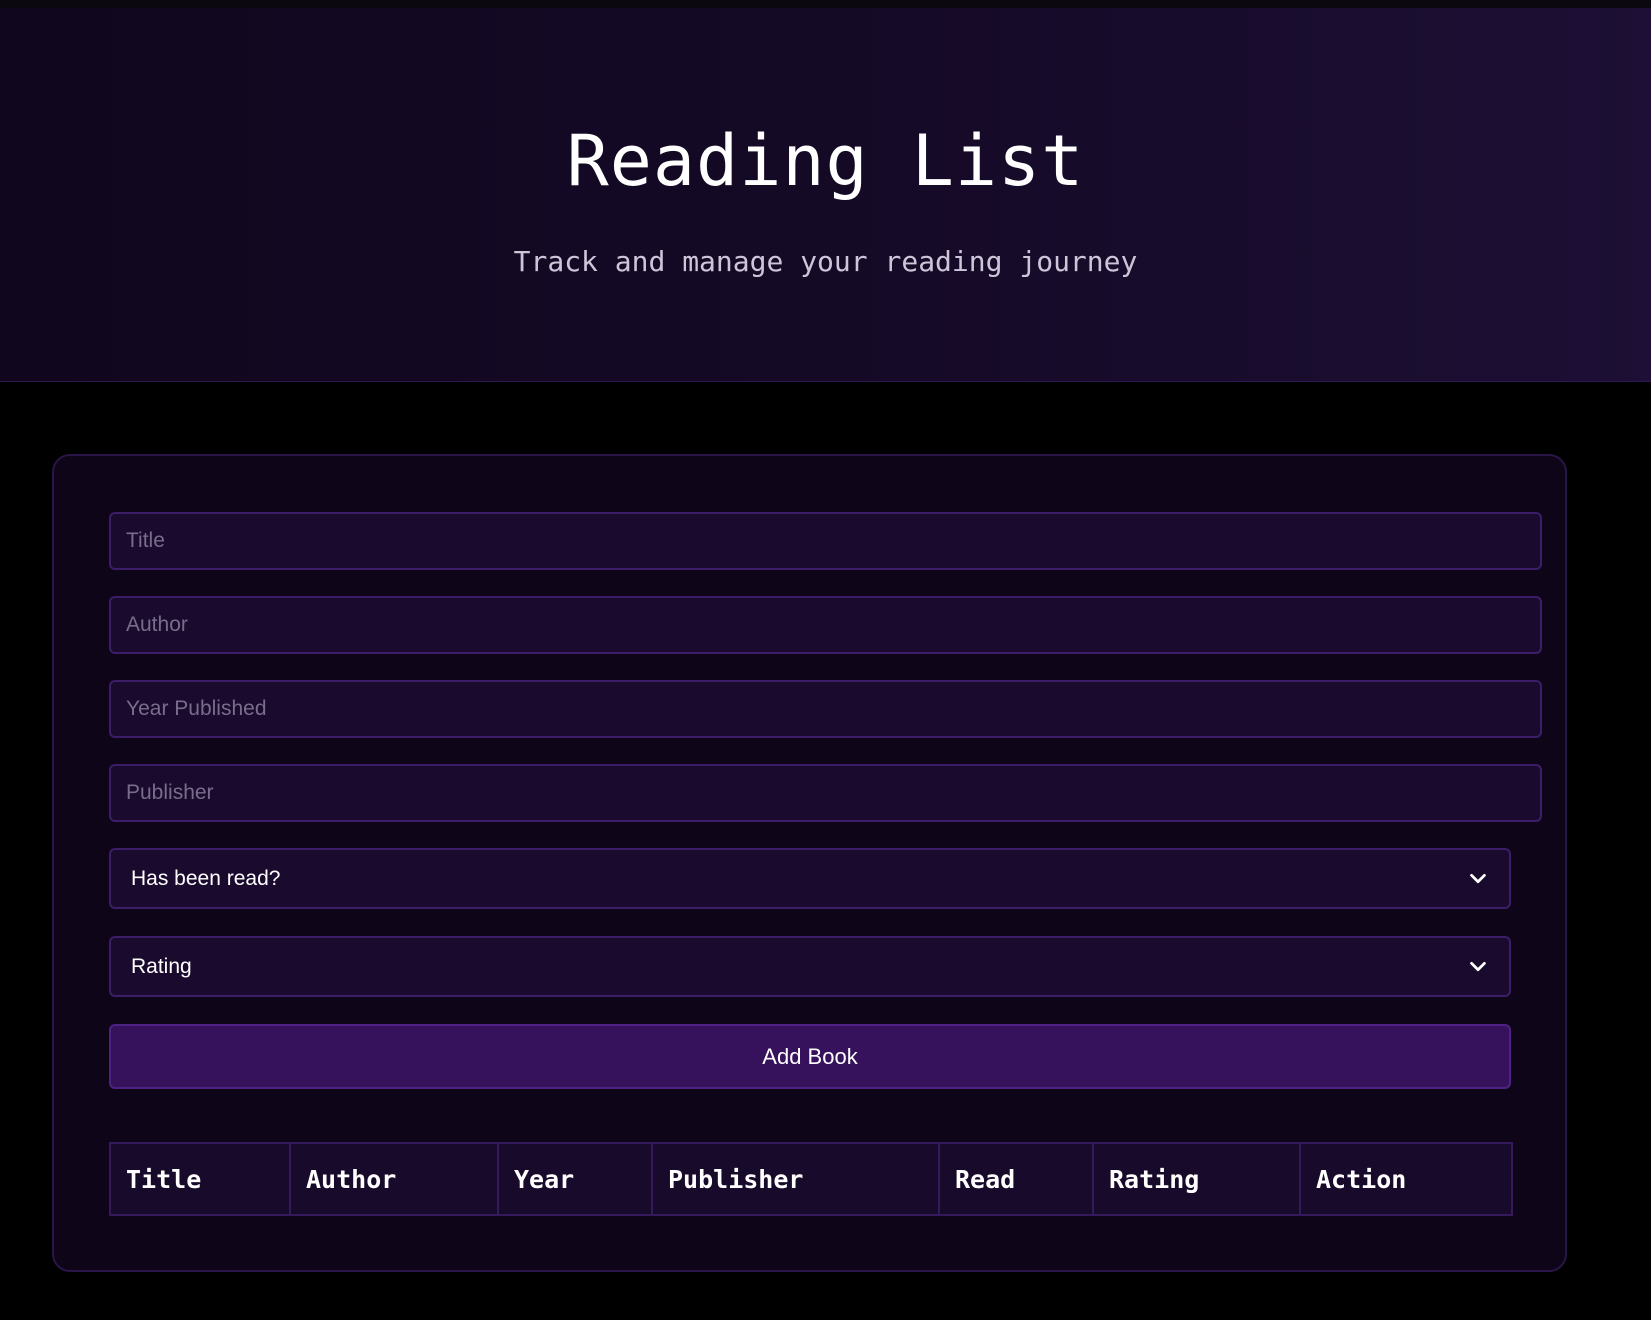  What do you see at coordinates (825, 541) in the screenshot?
I see `title-input` at bounding box center [825, 541].